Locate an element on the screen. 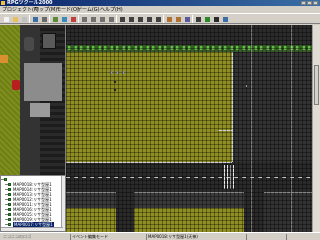 The width and height of the screenshot is (320, 240). music-button is located at coordinates (198, 19).